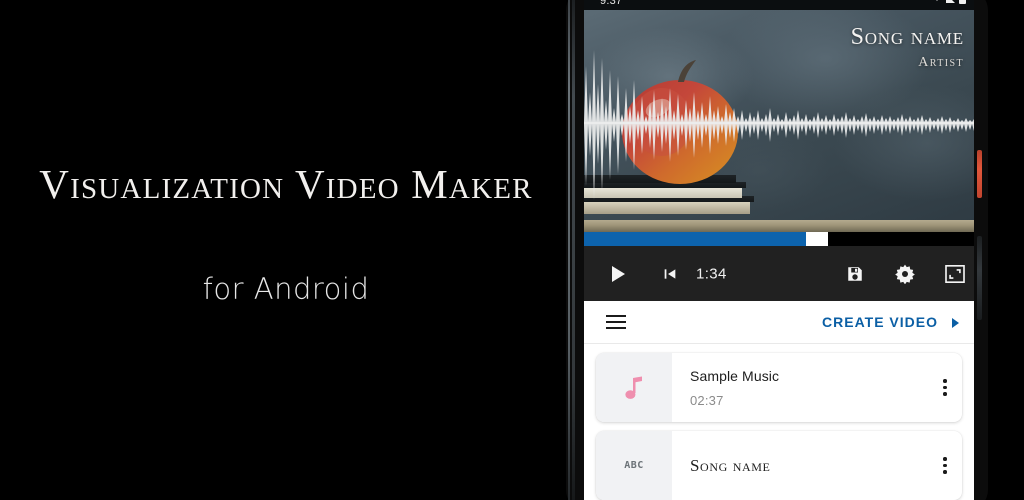 This screenshot has width=1024, height=500. What do you see at coordinates (979, 174) in the screenshot?
I see `power-button` at bounding box center [979, 174].